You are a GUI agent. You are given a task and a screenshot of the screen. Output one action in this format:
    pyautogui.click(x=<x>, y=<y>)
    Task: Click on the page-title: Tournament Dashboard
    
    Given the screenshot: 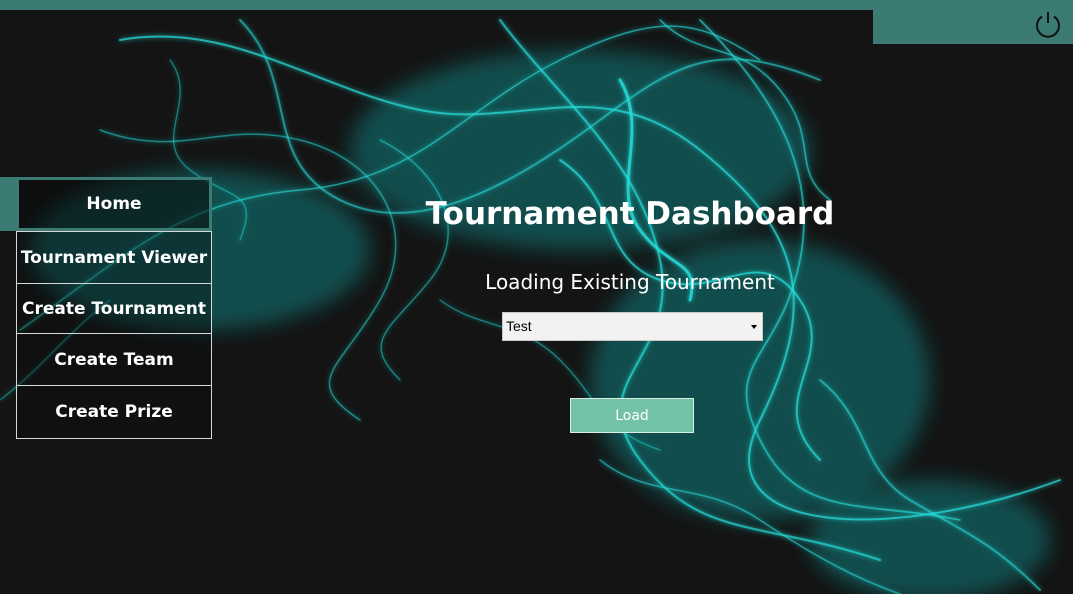 What is the action you would take?
    pyautogui.click(x=630, y=214)
    